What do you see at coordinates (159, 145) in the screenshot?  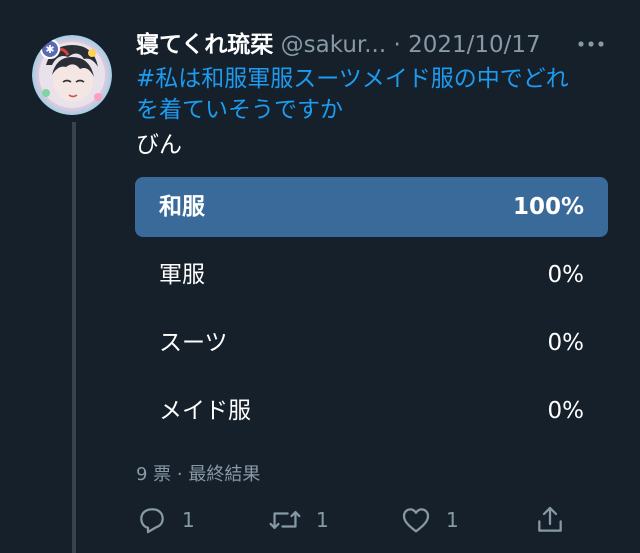 I see `tweet-body-text: びん` at bounding box center [159, 145].